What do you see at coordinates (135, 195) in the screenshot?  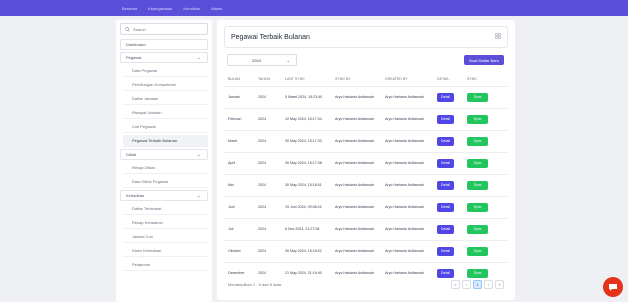 I see `sidebar-group-label: Kehadiran` at bounding box center [135, 195].